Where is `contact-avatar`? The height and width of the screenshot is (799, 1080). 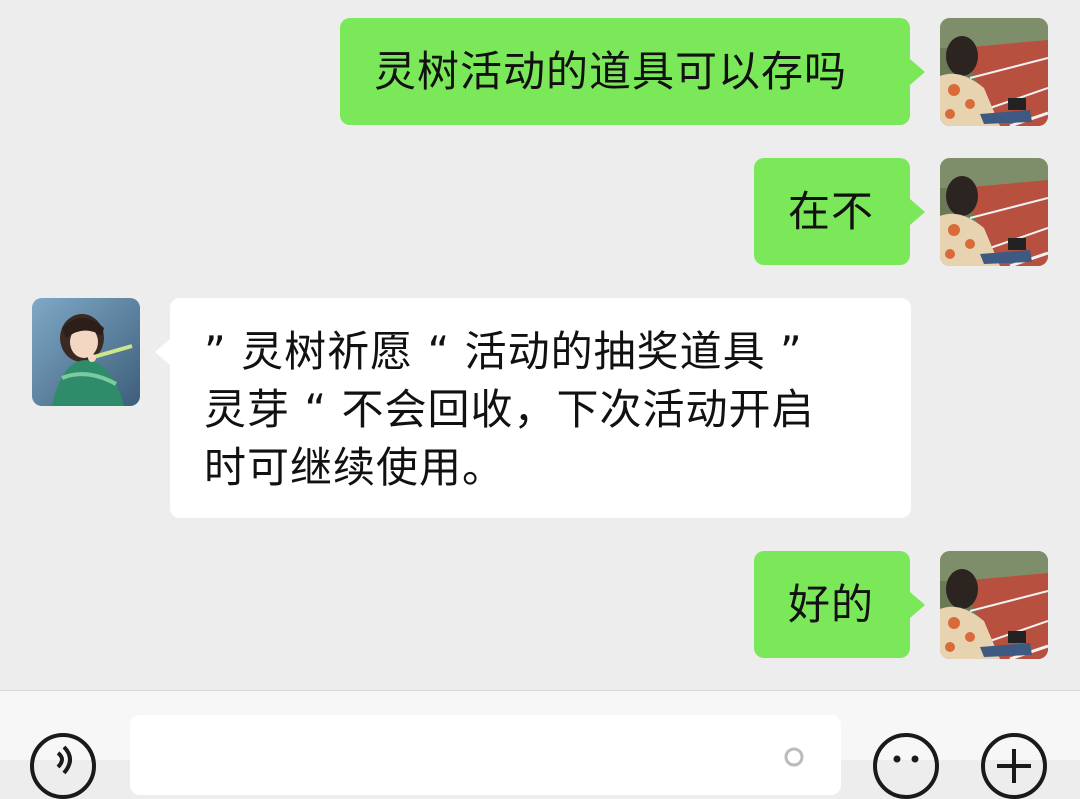 contact-avatar is located at coordinates (86, 352).